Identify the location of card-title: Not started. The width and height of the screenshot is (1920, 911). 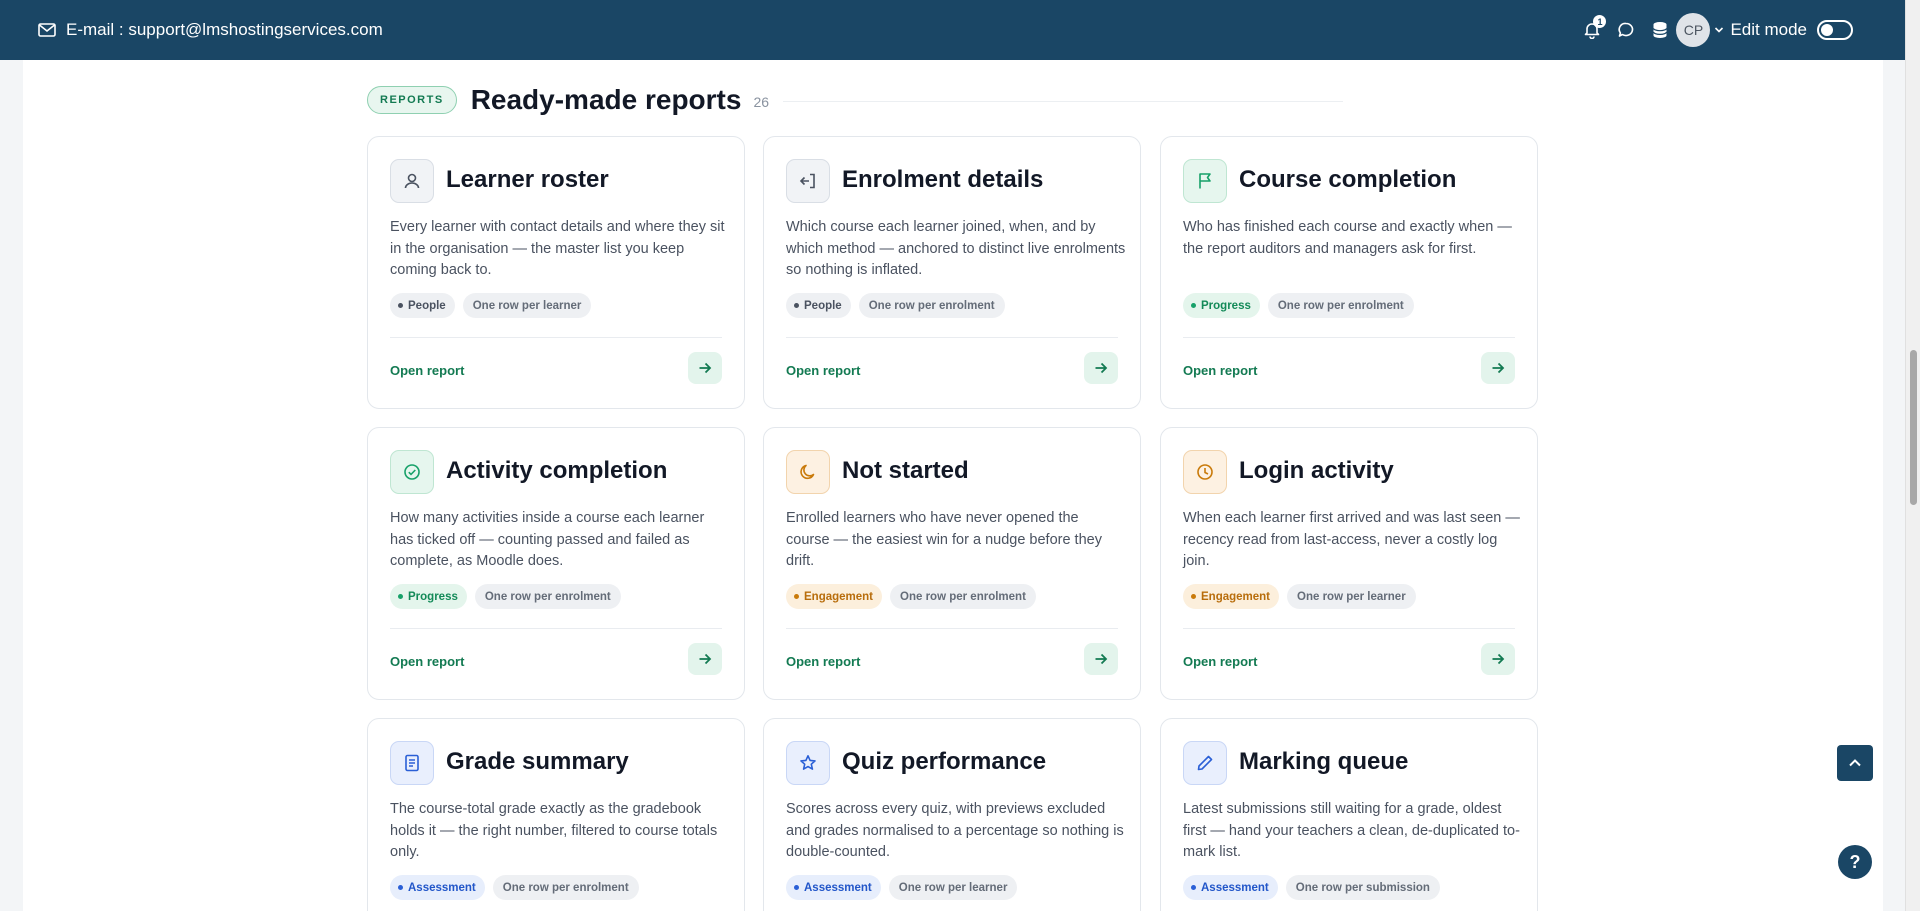
(905, 470).